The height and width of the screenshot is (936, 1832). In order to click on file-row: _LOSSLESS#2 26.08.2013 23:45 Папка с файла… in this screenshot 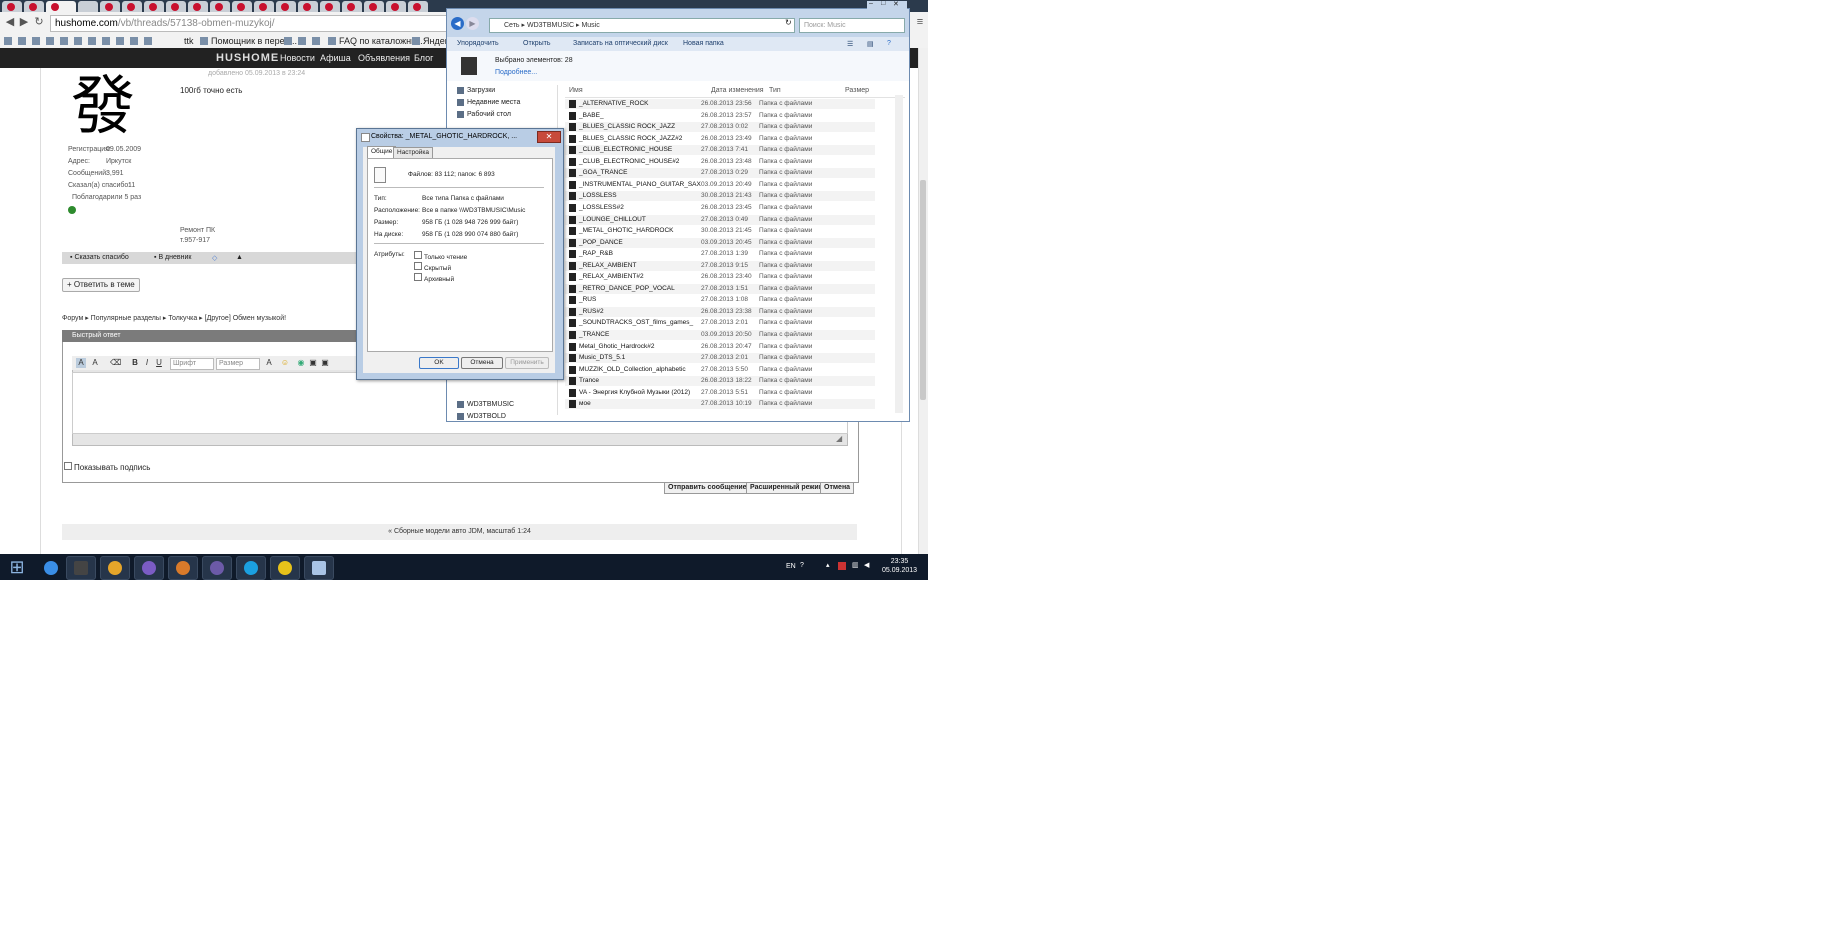, I will do `click(720, 208)`.